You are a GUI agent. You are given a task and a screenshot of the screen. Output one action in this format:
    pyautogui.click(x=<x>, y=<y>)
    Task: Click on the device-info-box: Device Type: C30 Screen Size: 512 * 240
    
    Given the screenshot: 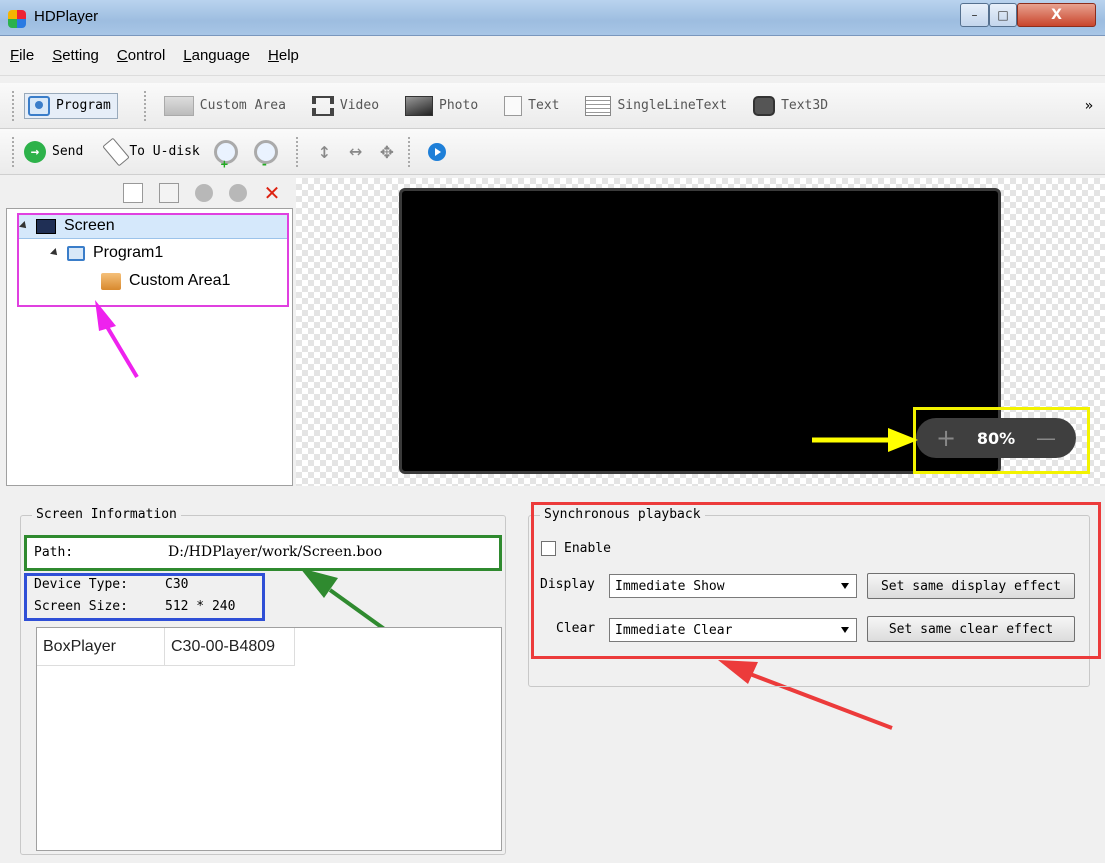 What is the action you would take?
    pyautogui.click(x=144, y=597)
    